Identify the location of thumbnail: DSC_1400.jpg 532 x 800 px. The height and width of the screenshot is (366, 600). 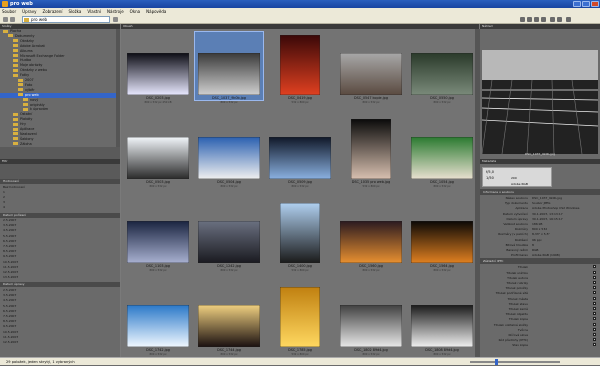
(300, 235).